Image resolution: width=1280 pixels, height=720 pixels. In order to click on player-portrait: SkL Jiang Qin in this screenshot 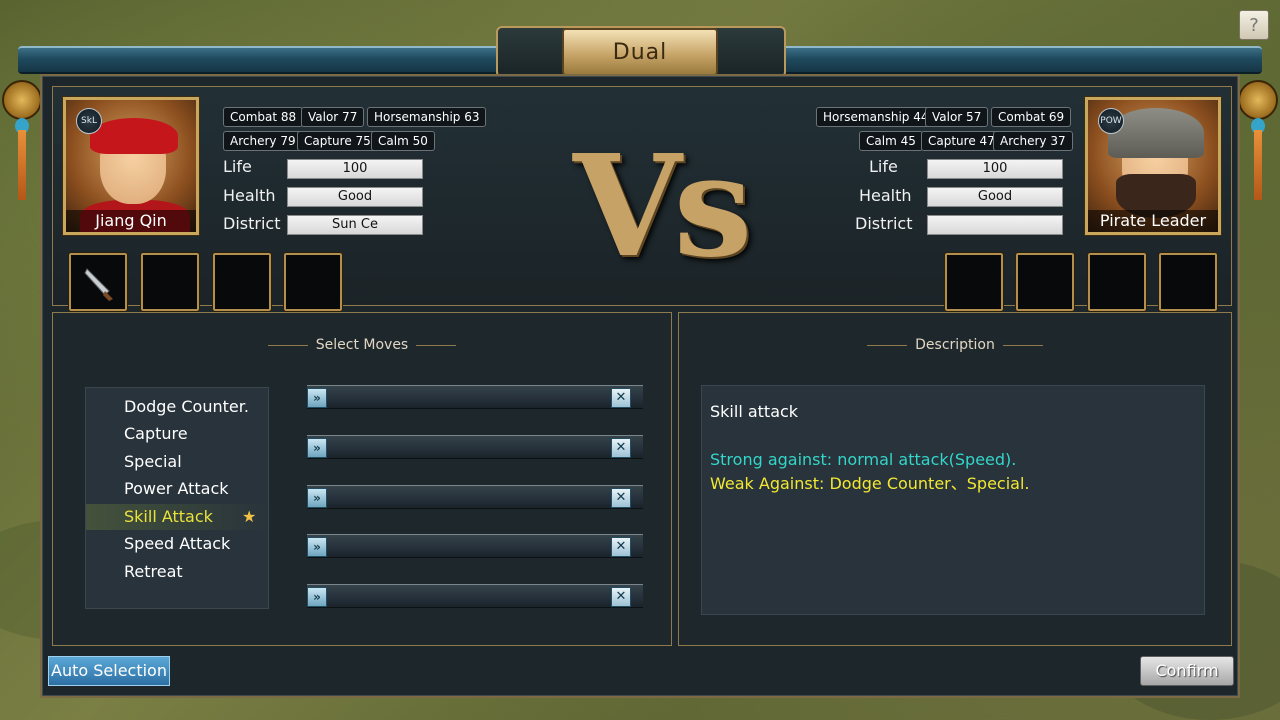, I will do `click(131, 166)`.